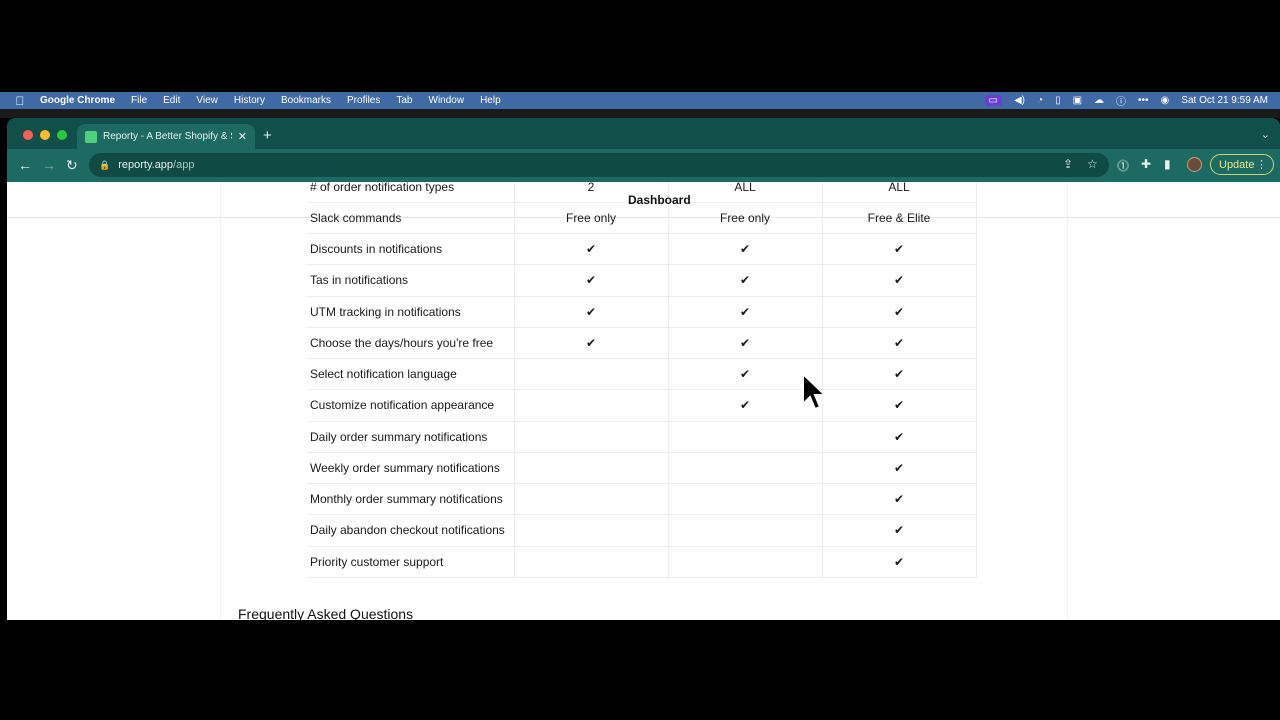  Describe the element at coordinates (1261, 164) in the screenshot. I see `more-options-icon: ⋮` at that location.